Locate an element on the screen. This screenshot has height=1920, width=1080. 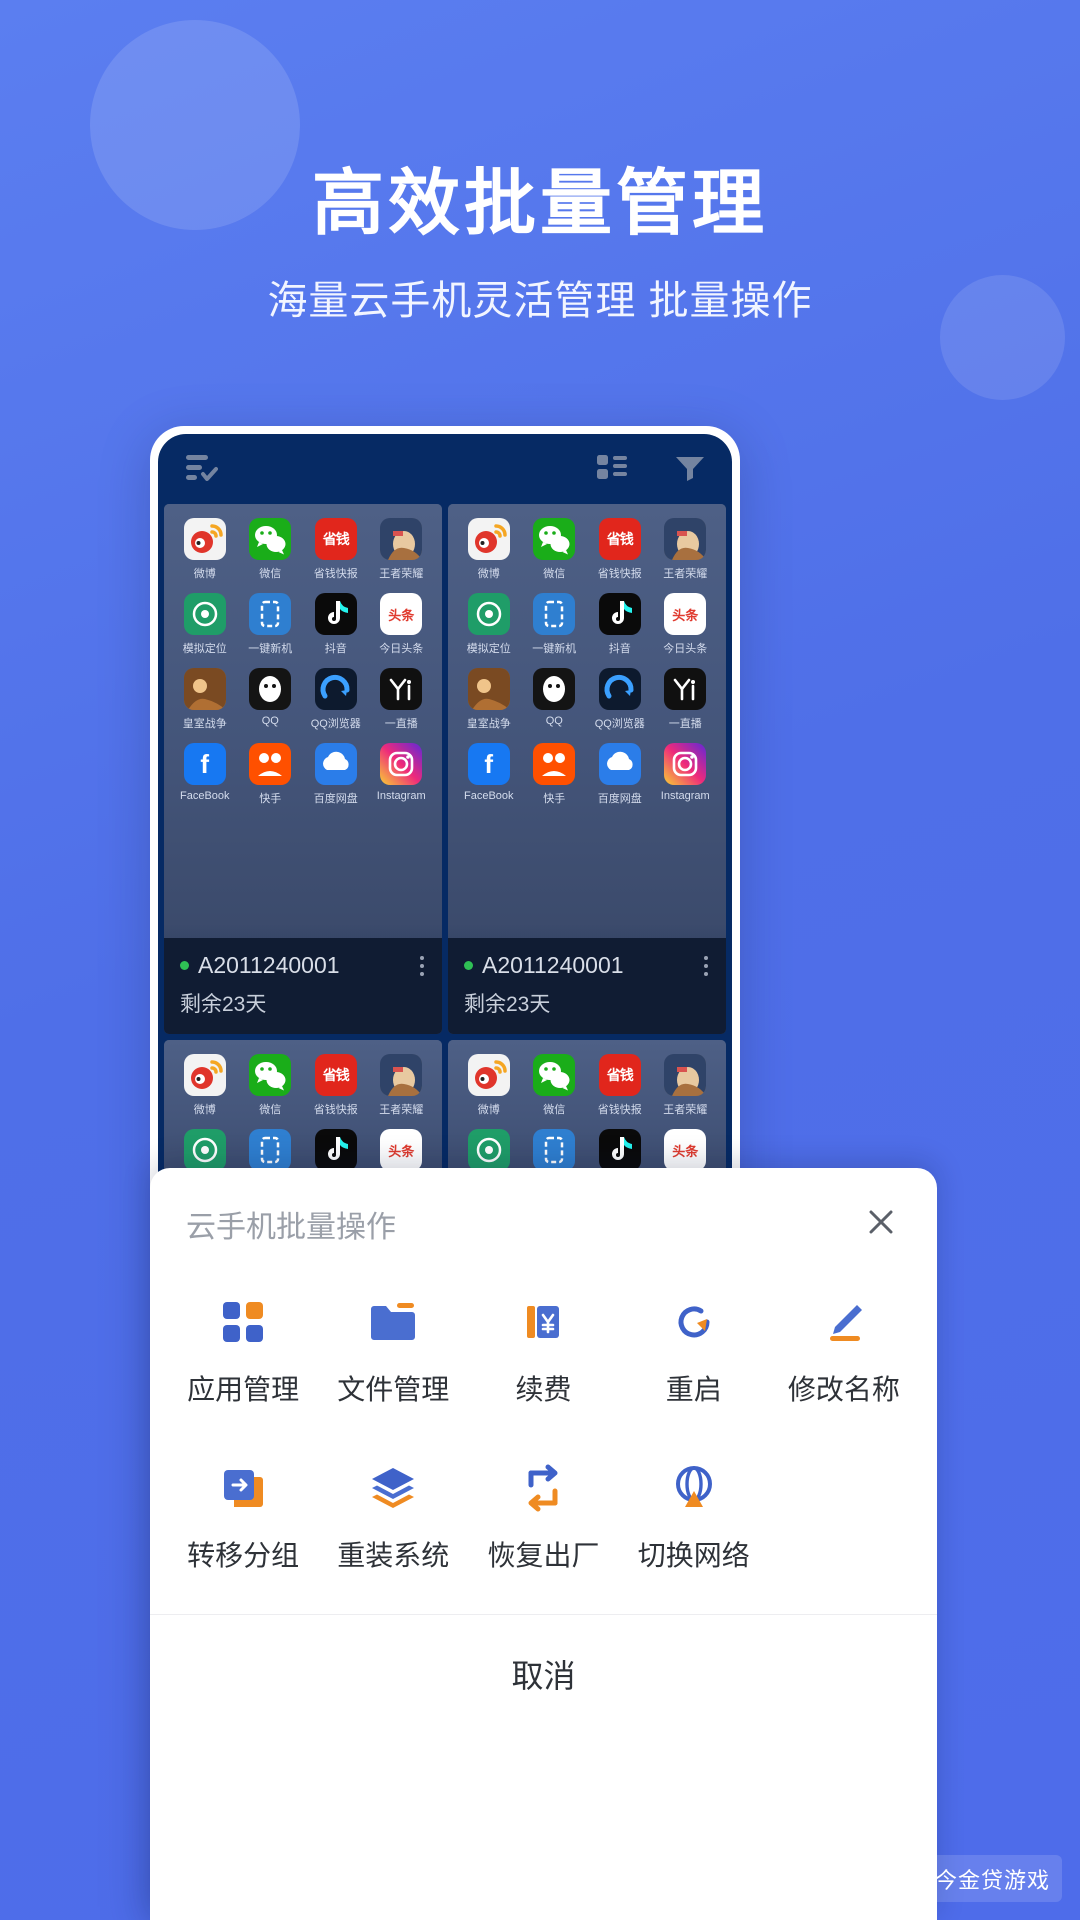
device-name-row: A2011240001 is located at coordinates (303, 965).